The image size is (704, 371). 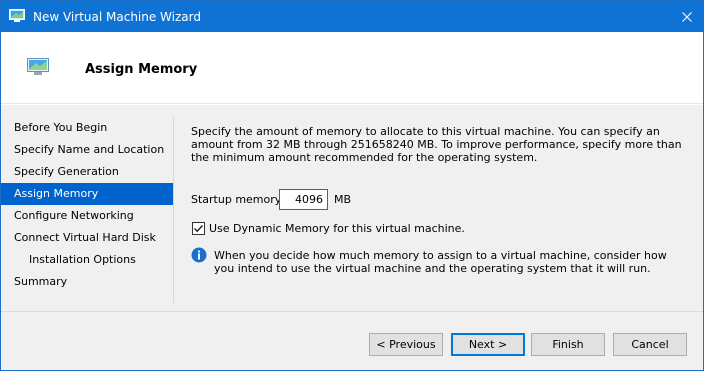 I want to click on window-title: New Virtual Machine Wizard, so click(x=117, y=17).